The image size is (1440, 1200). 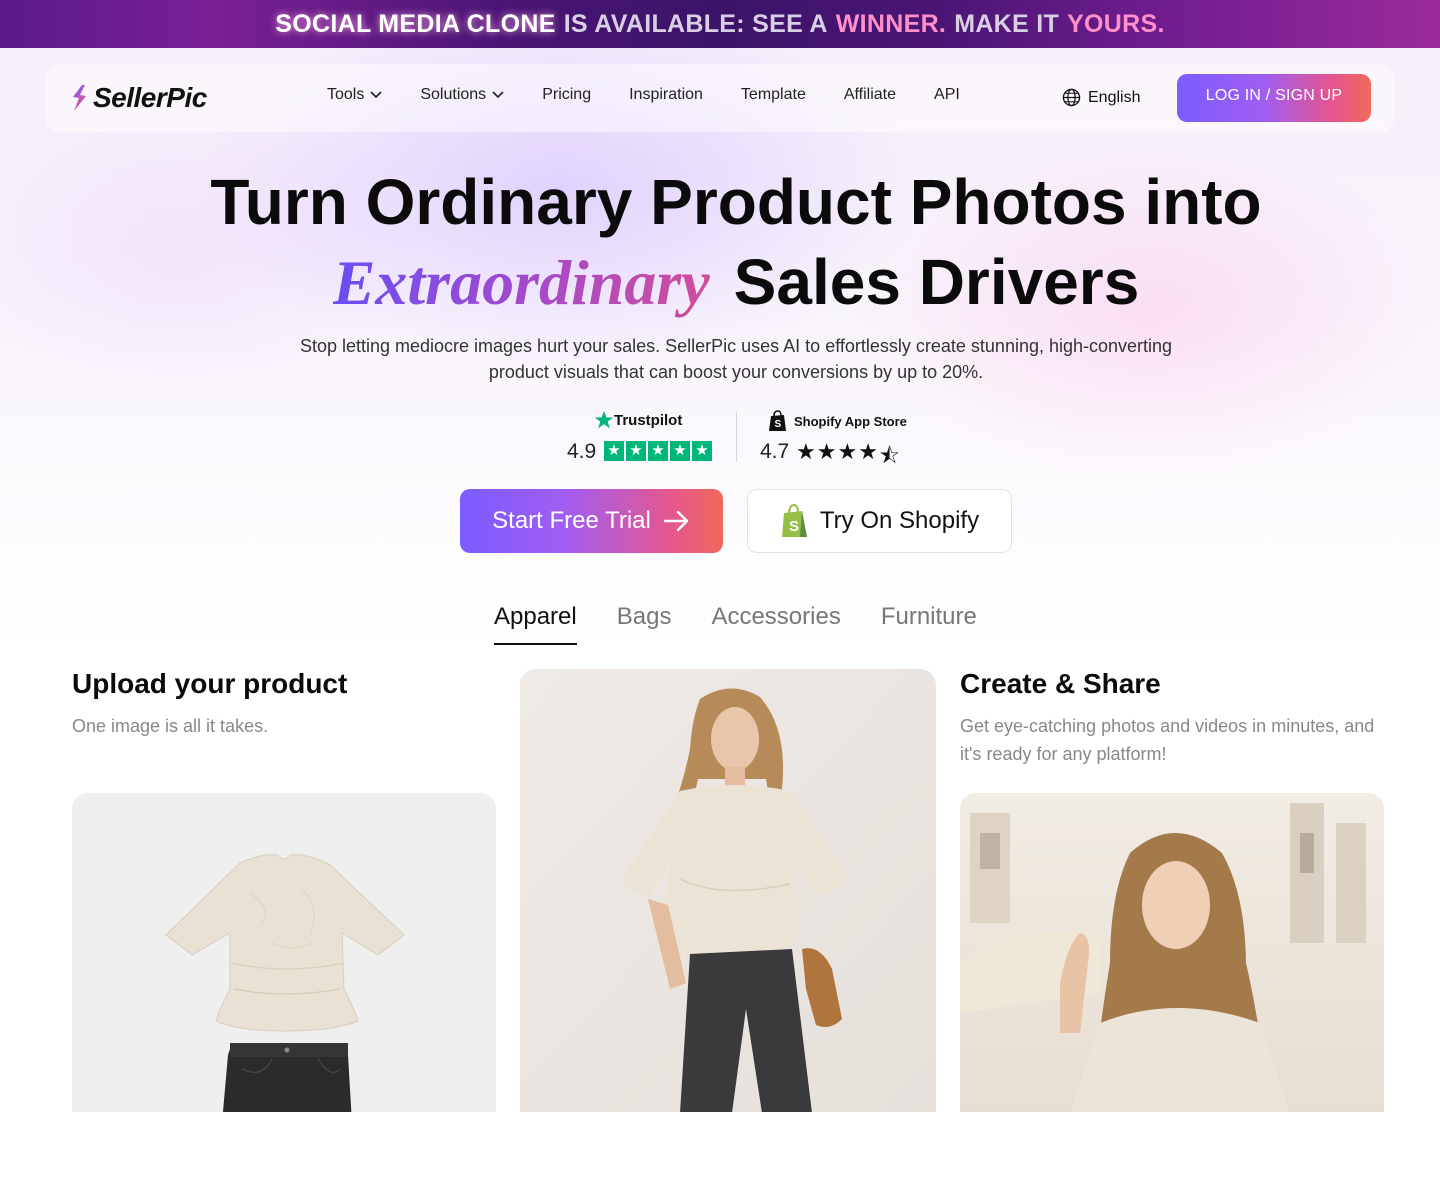 I want to click on generated-lifestyle-image, so click(x=1172, y=953).